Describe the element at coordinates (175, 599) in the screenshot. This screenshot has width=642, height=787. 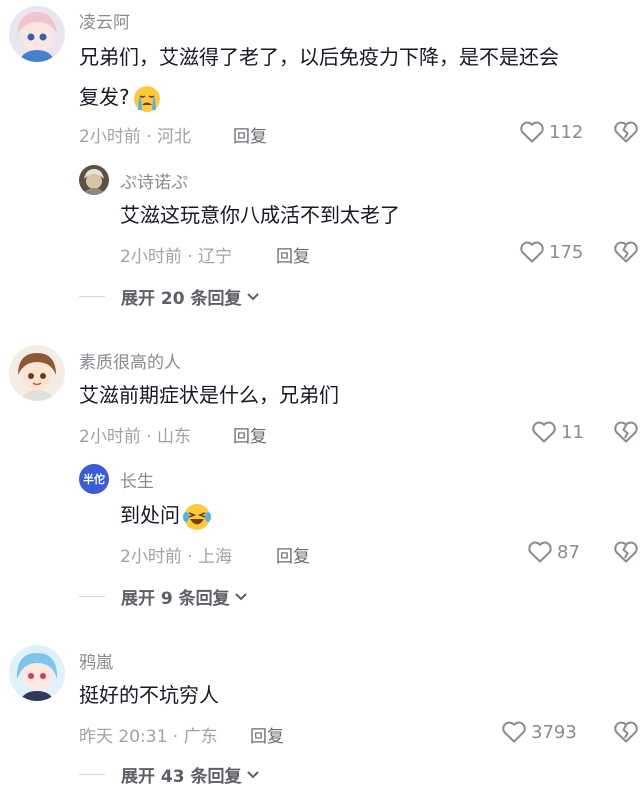
I see `expand-replies-label: 展开 9 条回复` at that location.